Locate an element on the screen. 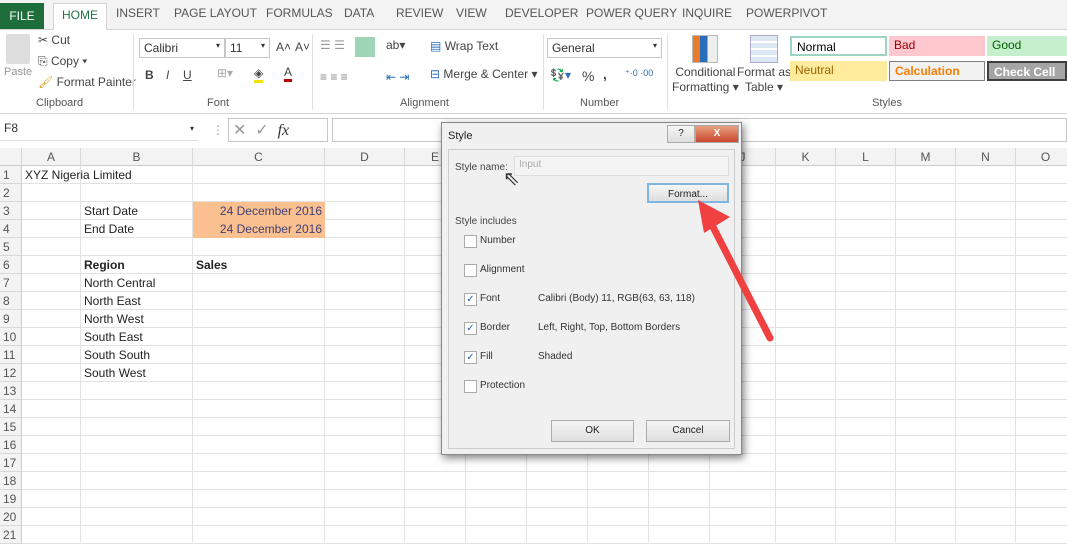 The width and height of the screenshot is (1067, 544). conditional-formatting-icon is located at coordinates (705, 49).